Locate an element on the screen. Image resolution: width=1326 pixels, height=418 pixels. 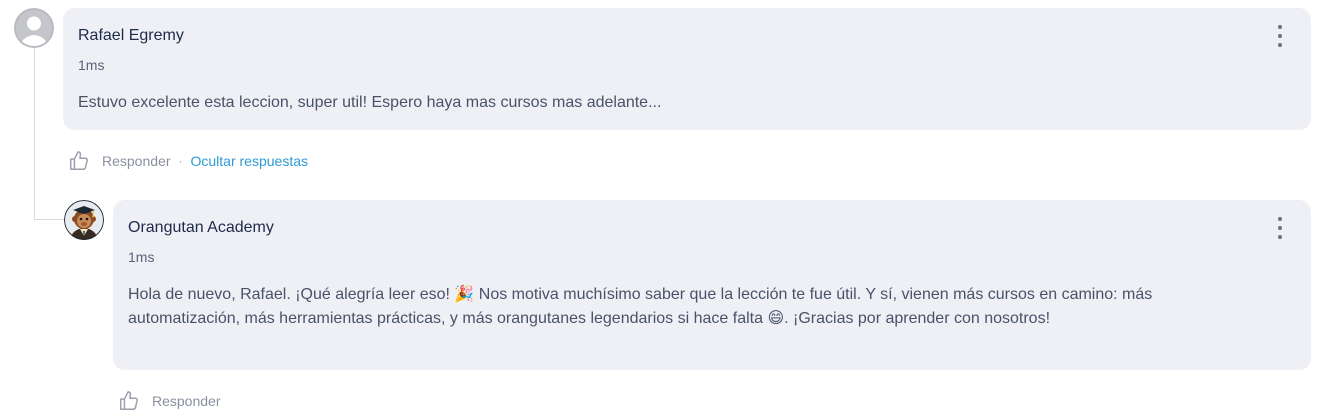
comment-author: Rafael Egremy is located at coordinates (131, 36).